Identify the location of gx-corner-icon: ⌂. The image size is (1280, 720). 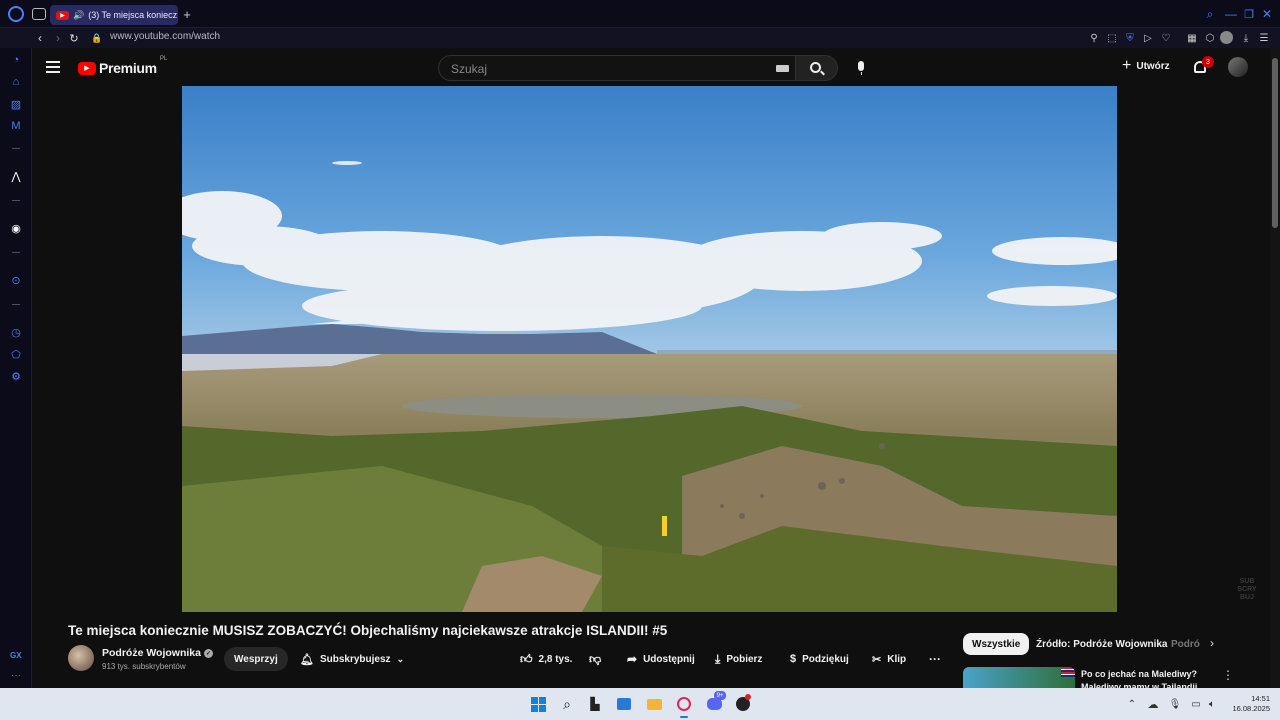
(16, 82).